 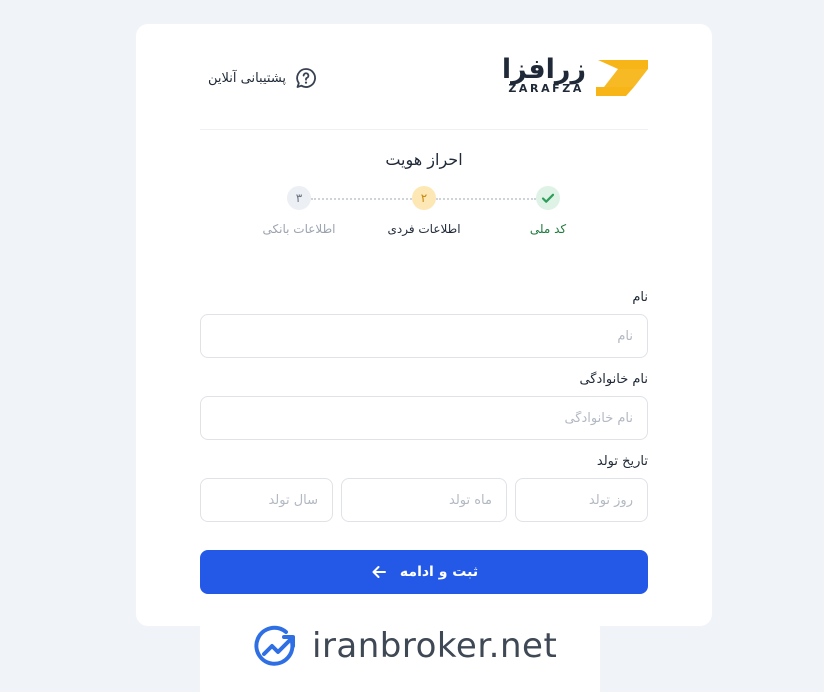 I want to click on submit-continue-button: ثبت و ادامه, so click(x=424, y=572).